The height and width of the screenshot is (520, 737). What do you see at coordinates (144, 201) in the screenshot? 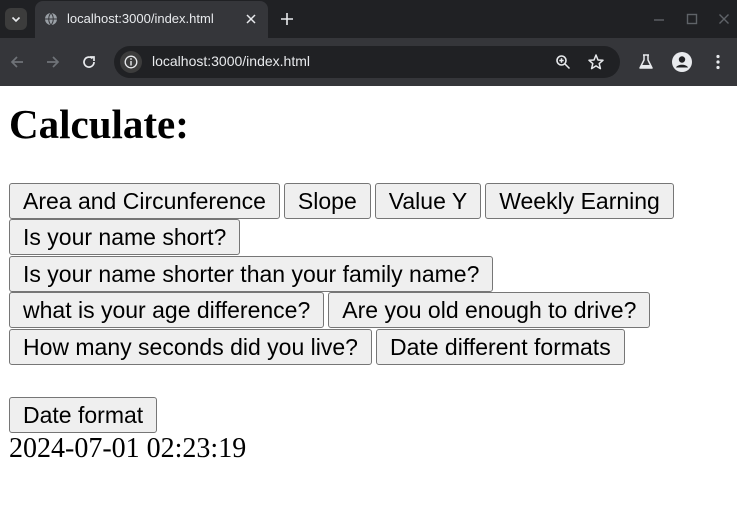
I see `area-and-circumference-button: Area and Circunference` at bounding box center [144, 201].